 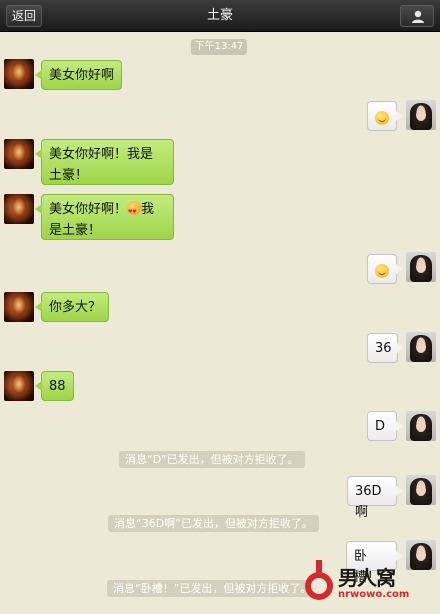 I want to click on system-notice: 消息“卧槽！”已发出，但被对方拒收了。, so click(x=212, y=588).